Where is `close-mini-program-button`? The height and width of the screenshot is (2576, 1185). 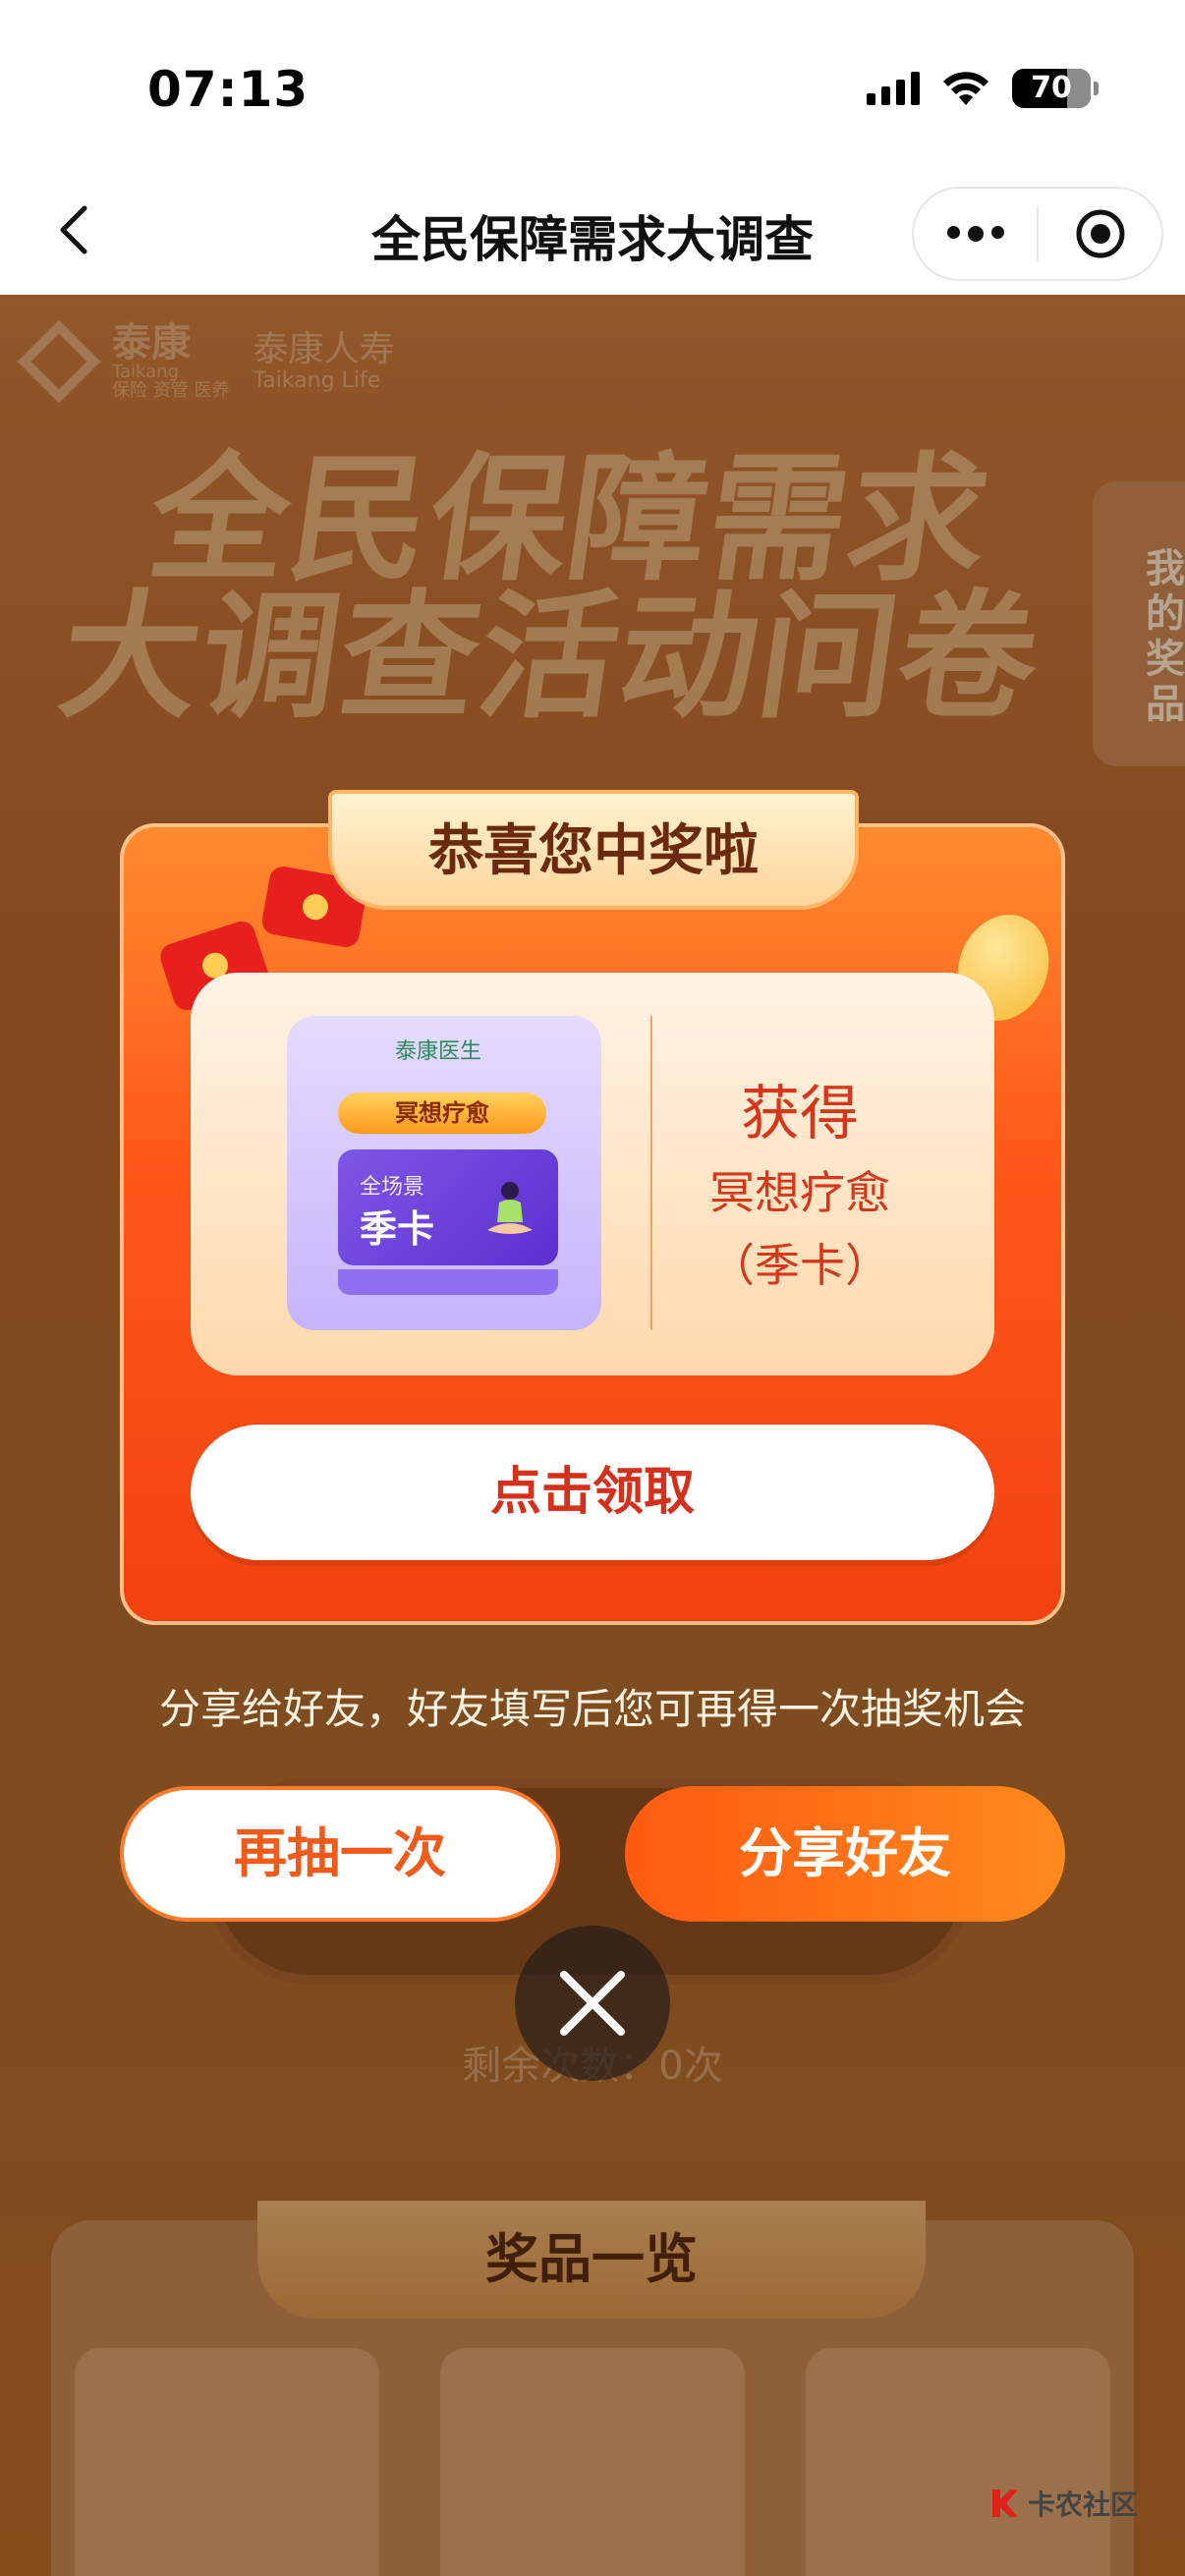 close-mini-program-button is located at coordinates (1100, 233).